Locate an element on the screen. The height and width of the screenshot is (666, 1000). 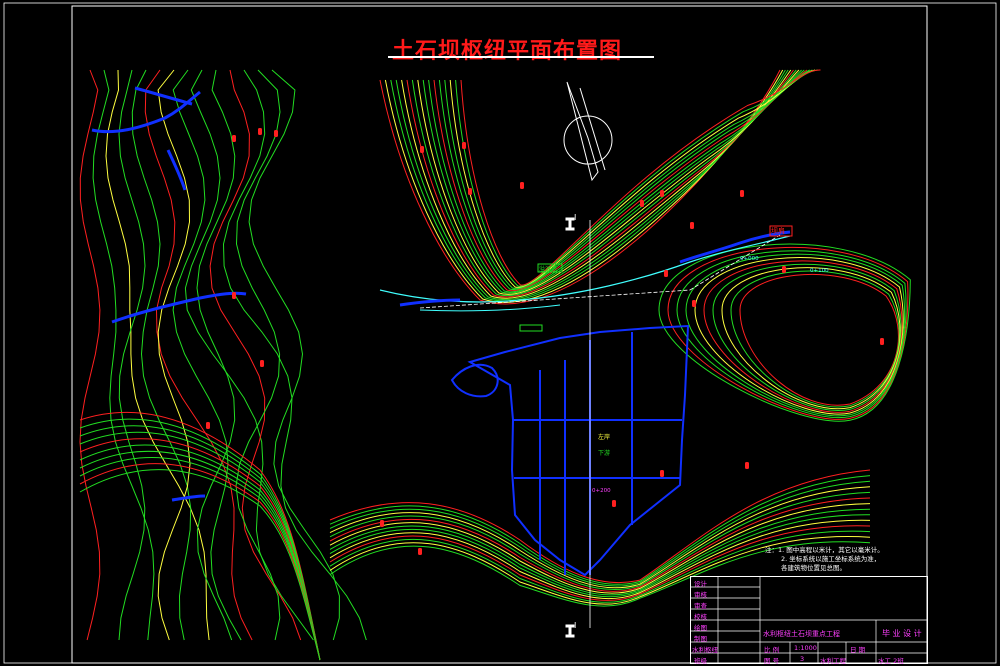
intake-label-box is located at coordinates (531, 328).